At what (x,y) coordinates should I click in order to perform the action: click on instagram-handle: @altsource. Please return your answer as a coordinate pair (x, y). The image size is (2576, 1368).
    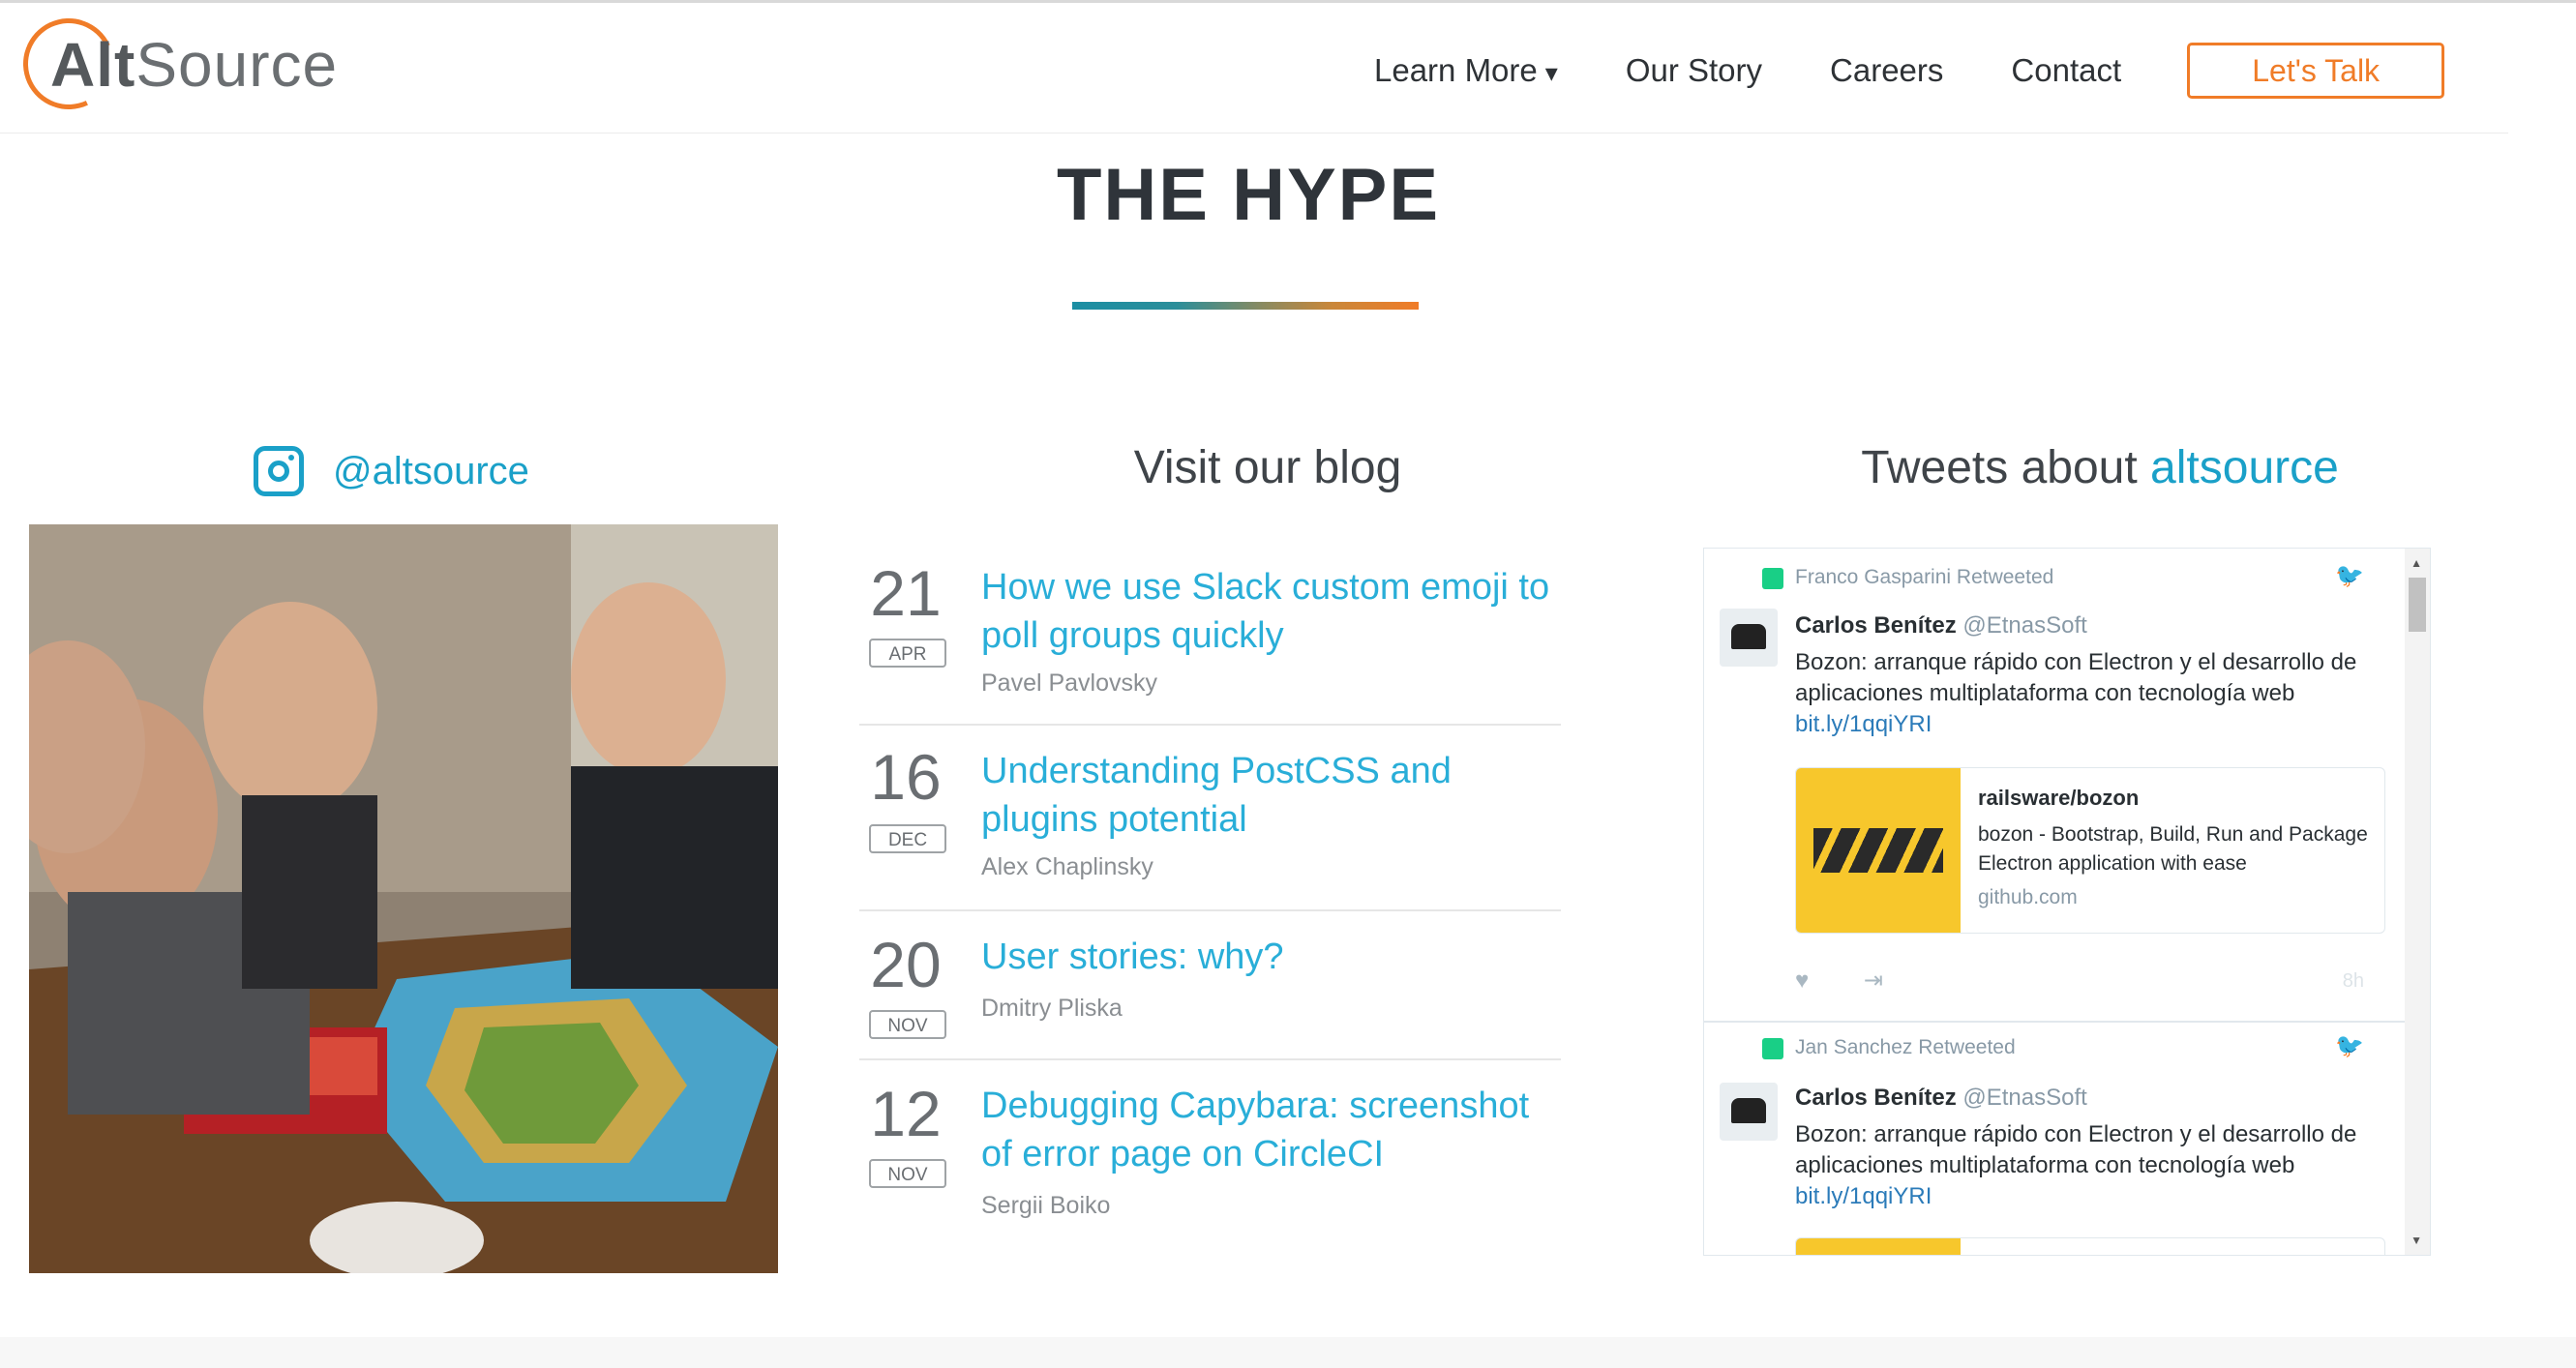
    Looking at the image, I should click on (431, 471).